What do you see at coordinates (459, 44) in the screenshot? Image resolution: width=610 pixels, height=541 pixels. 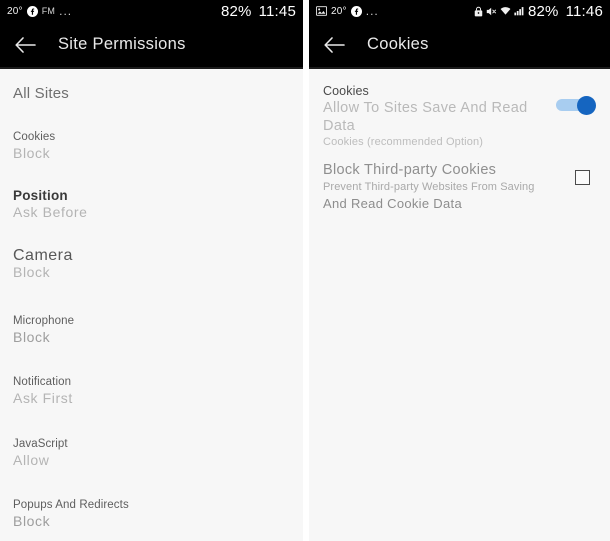 I see `right-app-bar: Cookies` at bounding box center [459, 44].